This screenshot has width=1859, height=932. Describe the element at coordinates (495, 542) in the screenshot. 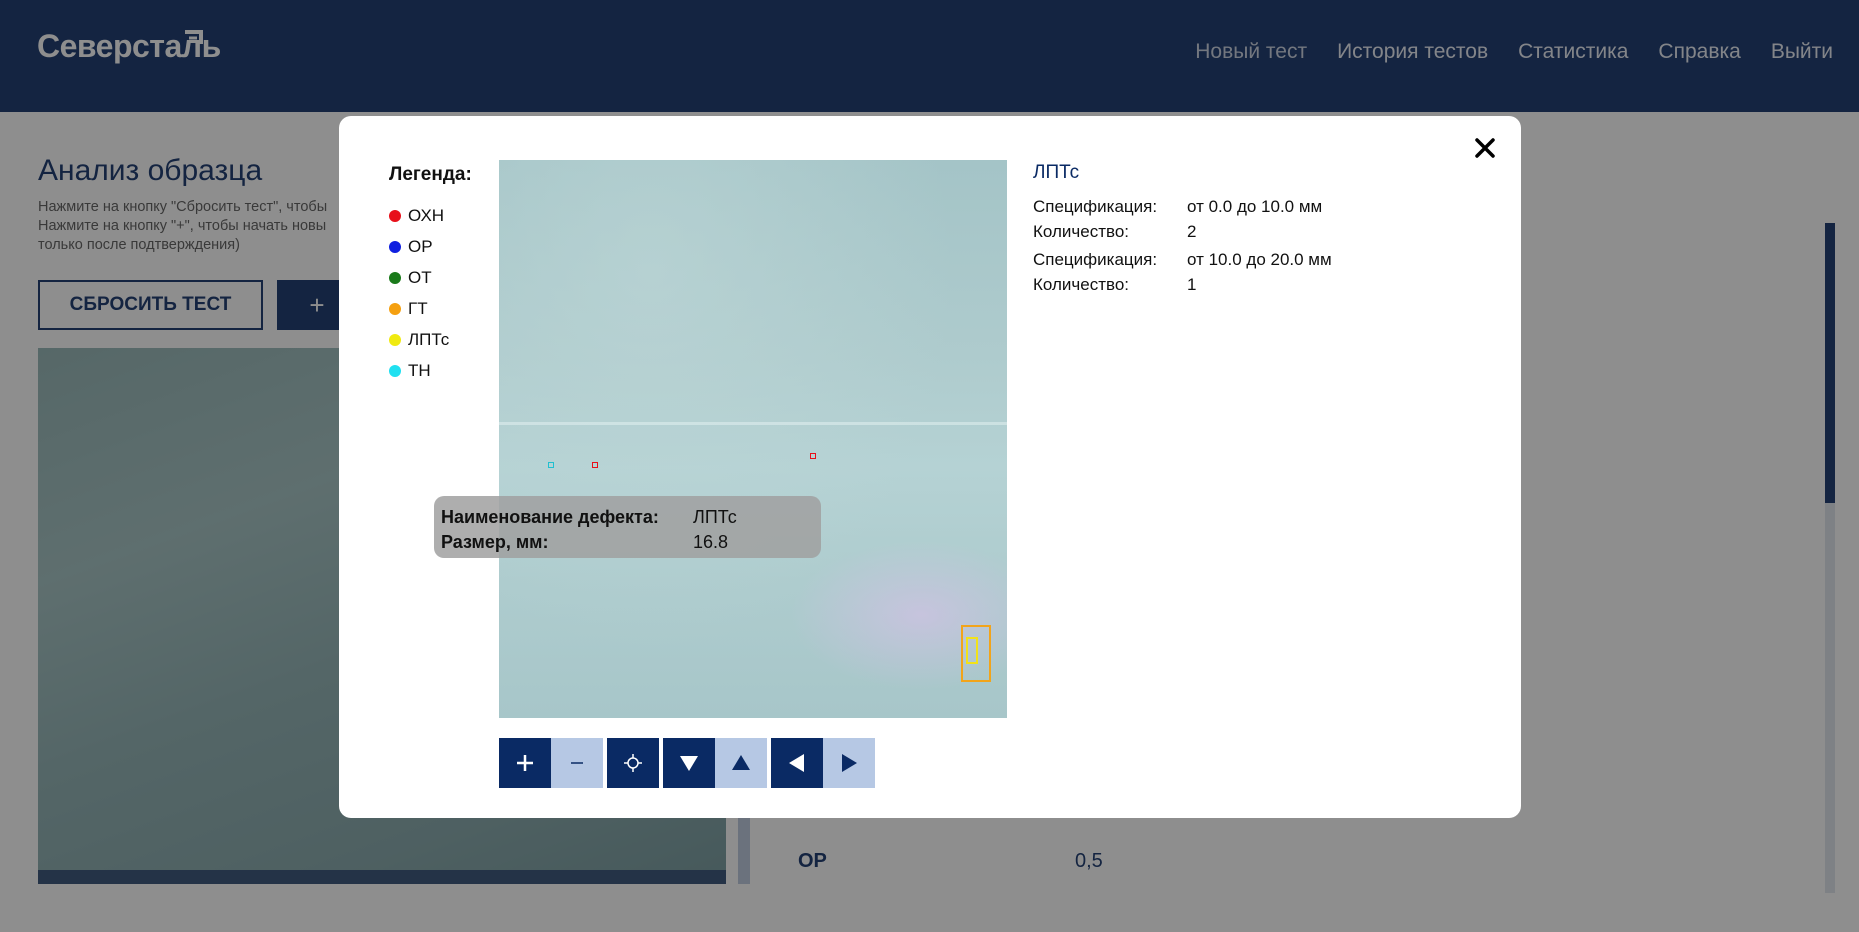

I see `tooltip-size-key: Размер, мм:` at that location.